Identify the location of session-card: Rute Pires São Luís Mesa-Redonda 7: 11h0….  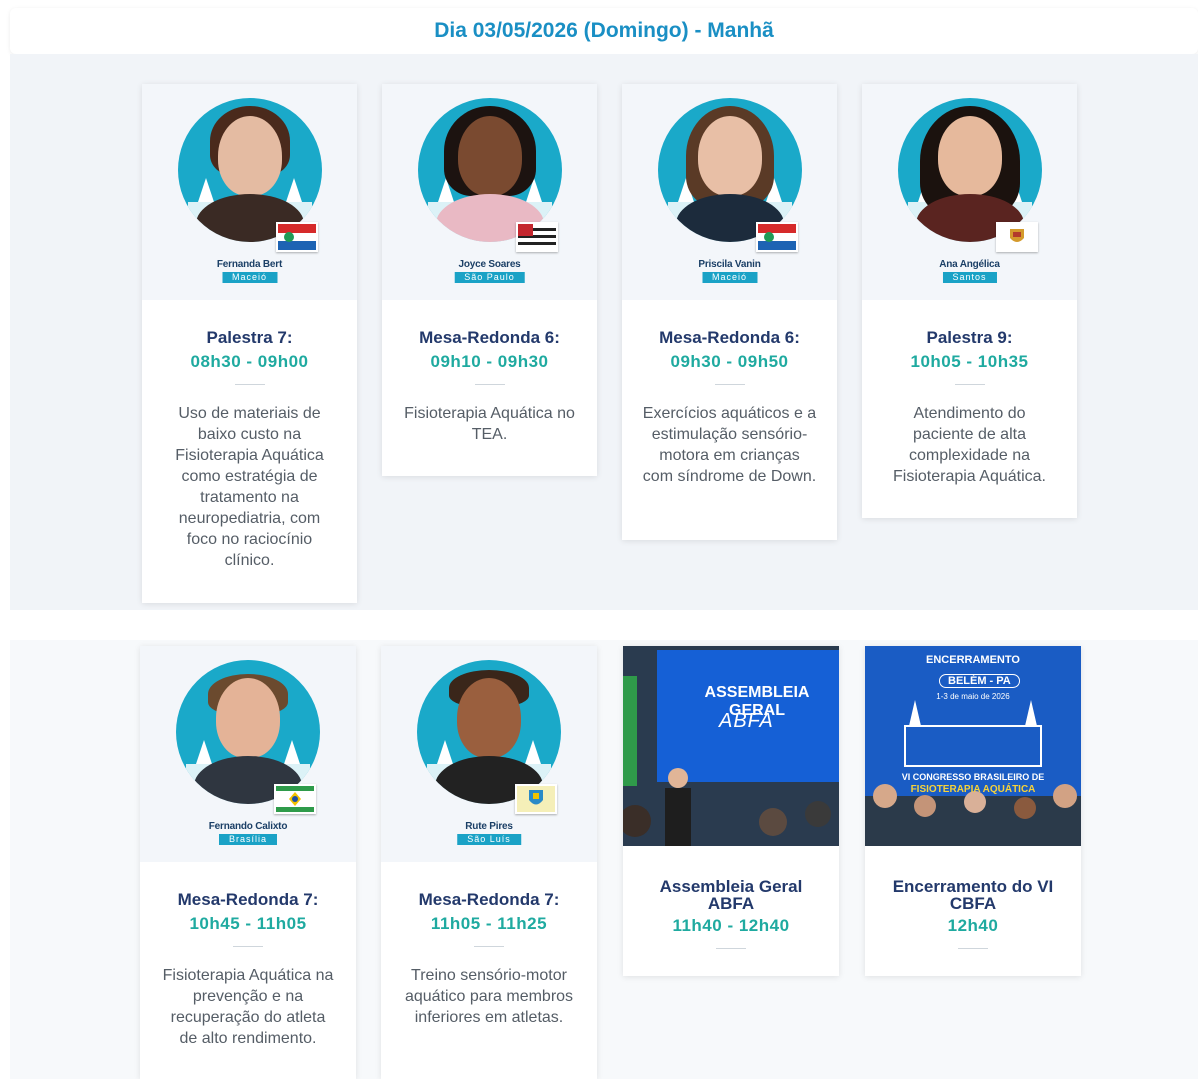
(489, 862).